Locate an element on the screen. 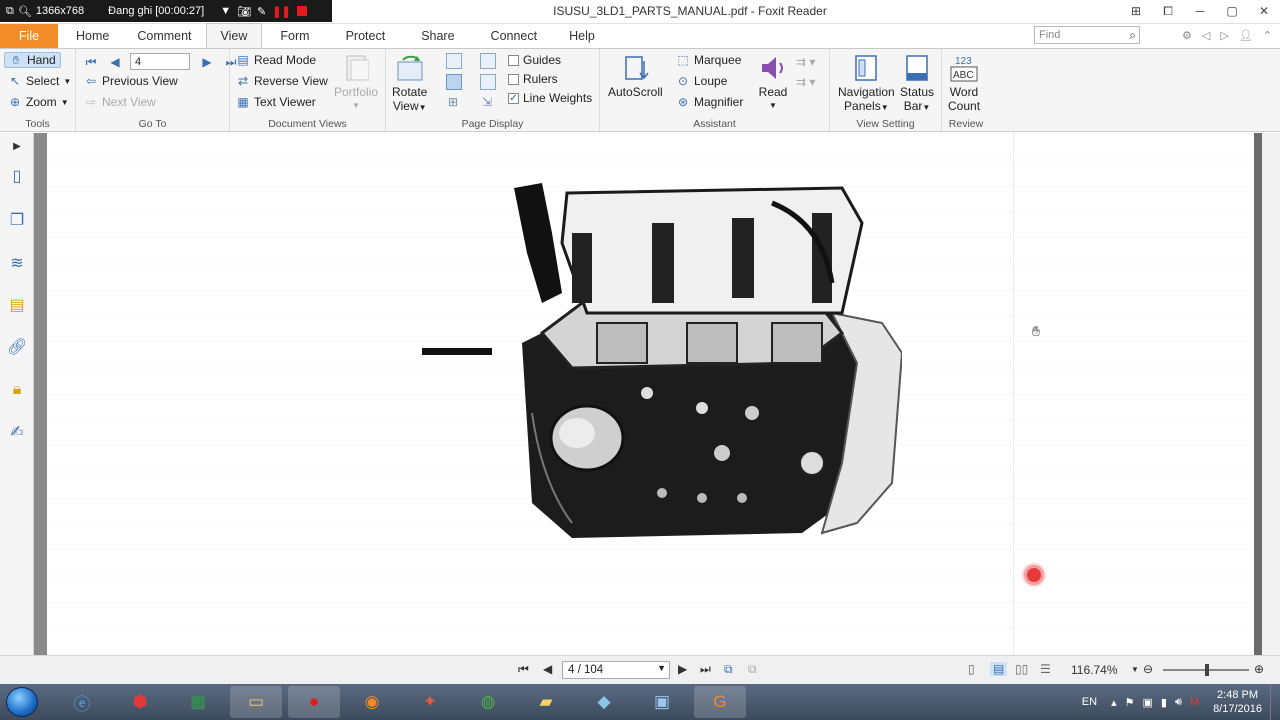  next-page-icon: ▶ is located at coordinates (207, 62).